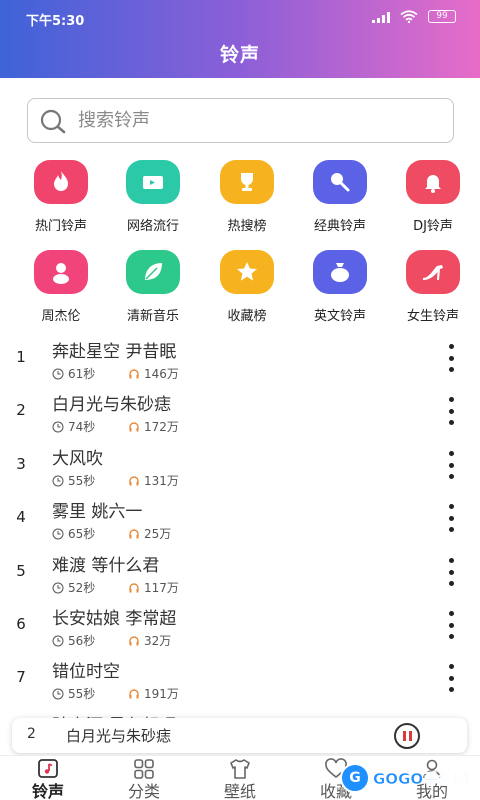  Describe the element at coordinates (340, 182) in the screenshot. I see `microphone-icon` at that location.